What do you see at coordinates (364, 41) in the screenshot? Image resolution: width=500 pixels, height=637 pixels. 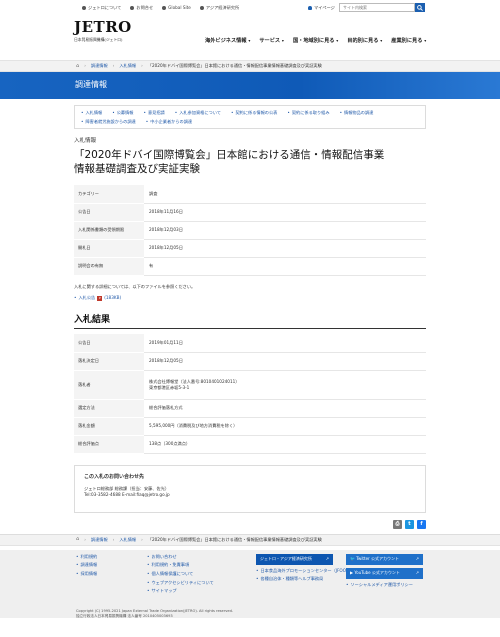 I see `nav-by-purpose: 目的別に見る ▾` at bounding box center [364, 41].